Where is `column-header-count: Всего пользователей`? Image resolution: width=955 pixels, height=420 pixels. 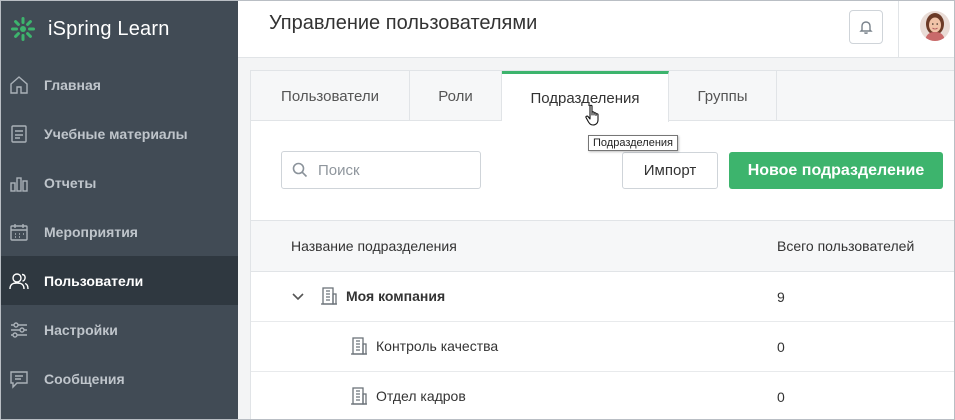
column-header-count: Всего пользователей is located at coordinates (845, 246).